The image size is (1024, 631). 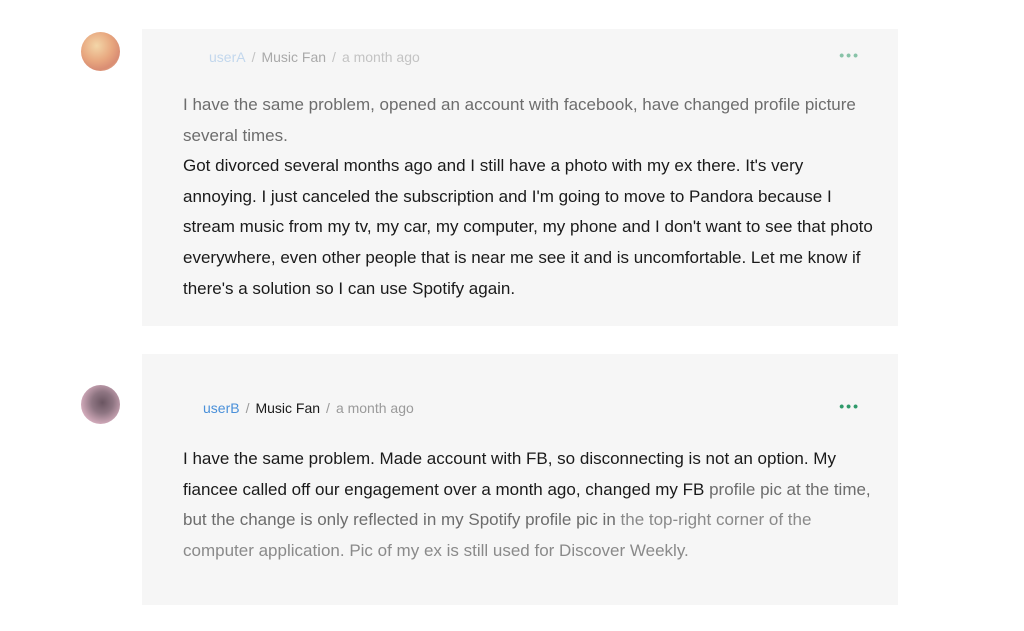 I want to click on comment-meta: userA / Music Fan / a month ago, so click(x=314, y=57).